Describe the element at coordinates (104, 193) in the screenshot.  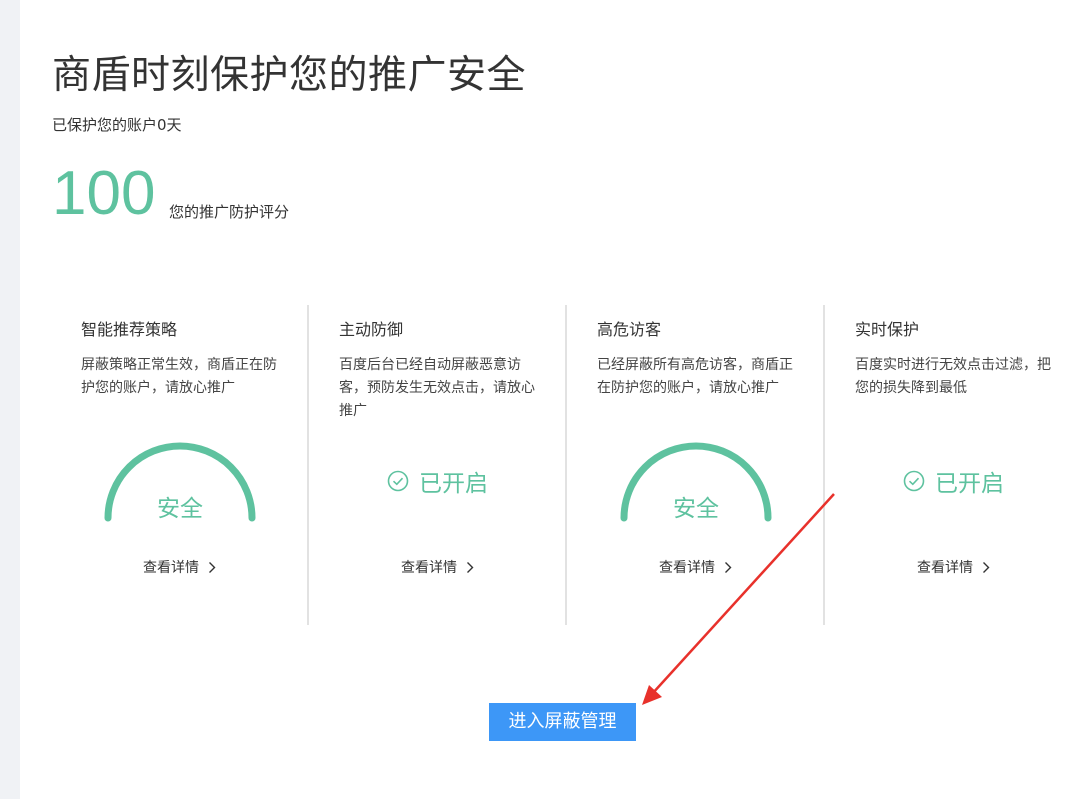
I see `protection-score-value: 100` at that location.